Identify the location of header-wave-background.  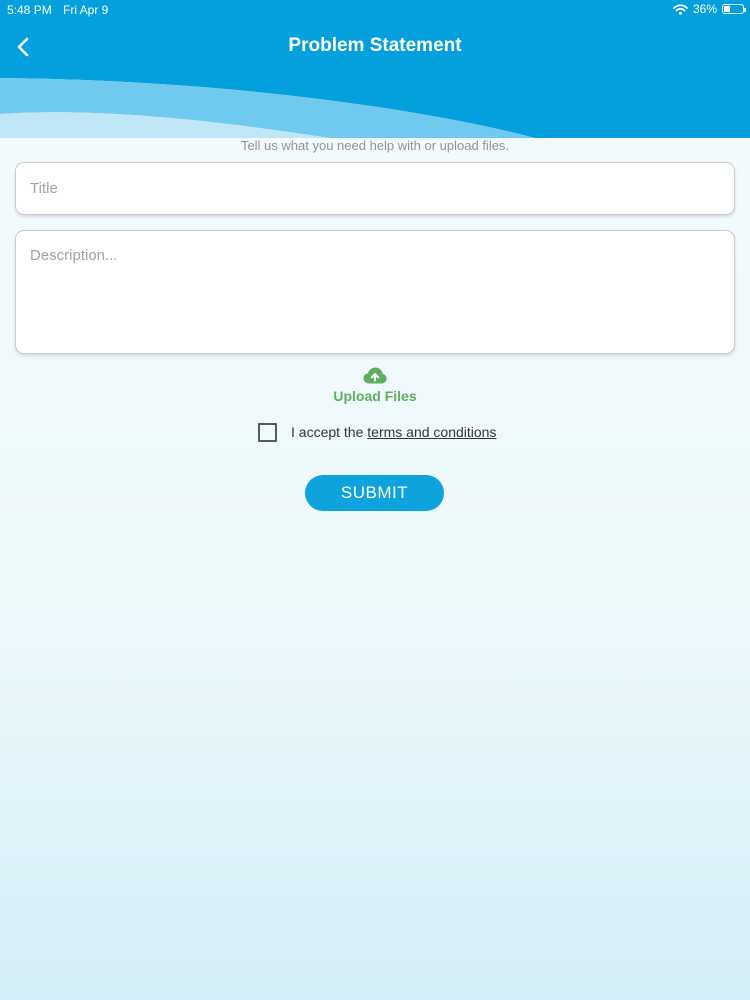
(375, 69).